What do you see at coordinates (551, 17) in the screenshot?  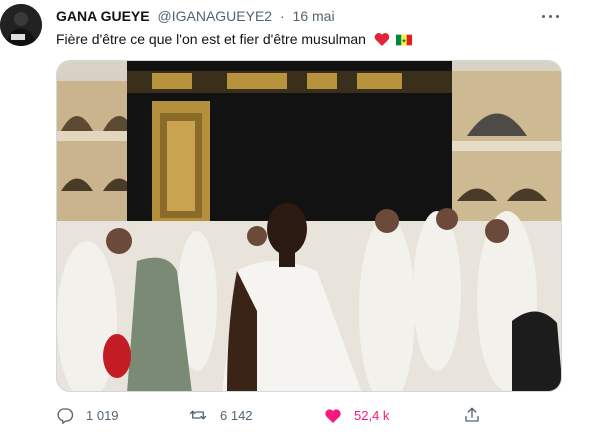 I see `more-options-button` at bounding box center [551, 17].